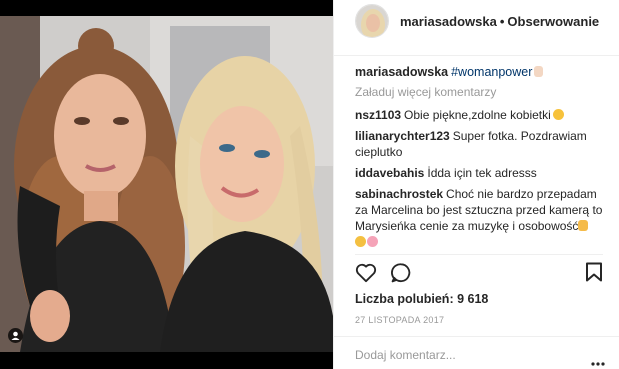 The image size is (619, 369). What do you see at coordinates (378, 115) in the screenshot?
I see `comment-username: nsz1103` at bounding box center [378, 115].